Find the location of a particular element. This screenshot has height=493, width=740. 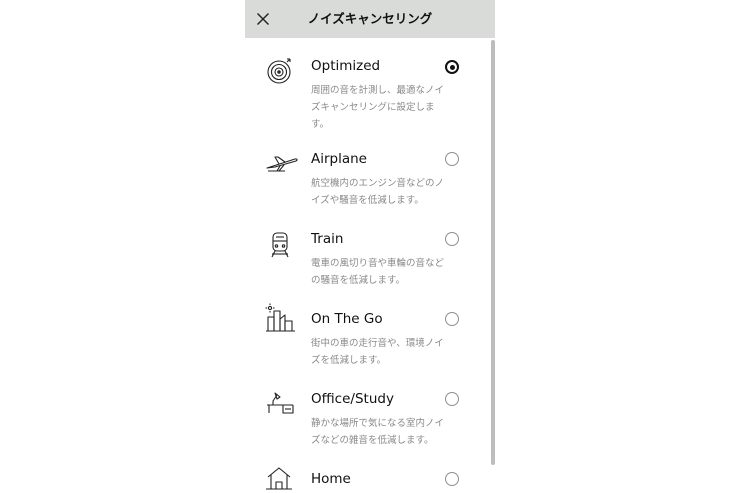

mode-description: 周囲の音を計測し、最適なノイズキャンセリングに設定します。 is located at coordinates (378, 107).